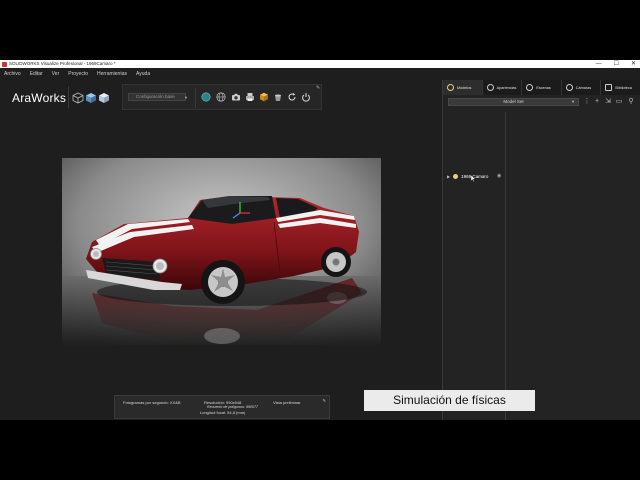 The width and height of the screenshot is (640, 480). What do you see at coordinates (78, 74) in the screenshot?
I see `menu-proyecto: Proyecto` at bounding box center [78, 74].